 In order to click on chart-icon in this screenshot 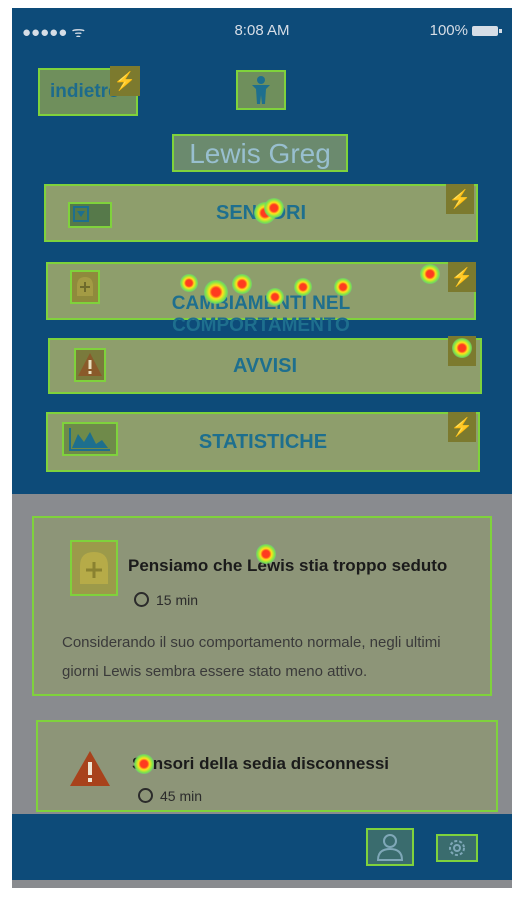, I will do `click(90, 439)`.